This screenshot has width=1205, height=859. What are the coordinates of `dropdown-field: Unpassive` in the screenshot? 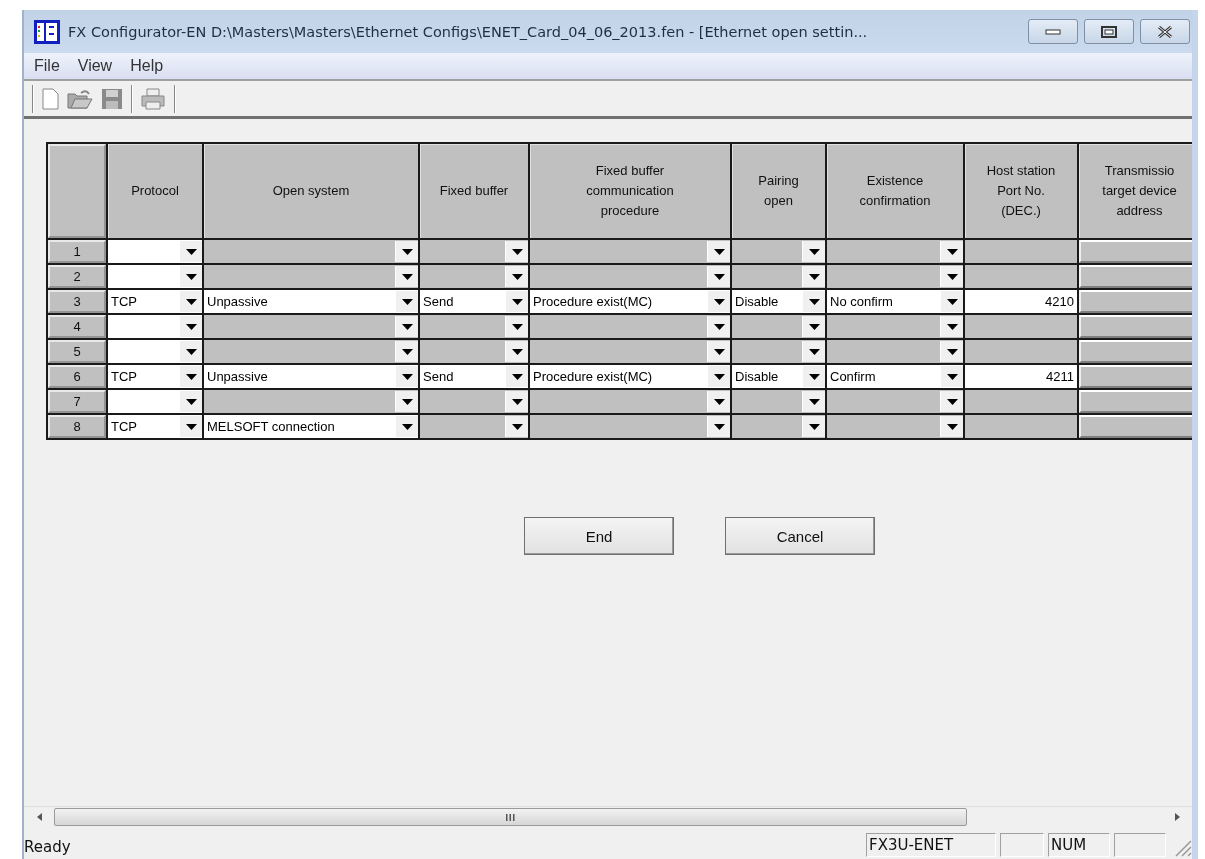 It's located at (311, 301).